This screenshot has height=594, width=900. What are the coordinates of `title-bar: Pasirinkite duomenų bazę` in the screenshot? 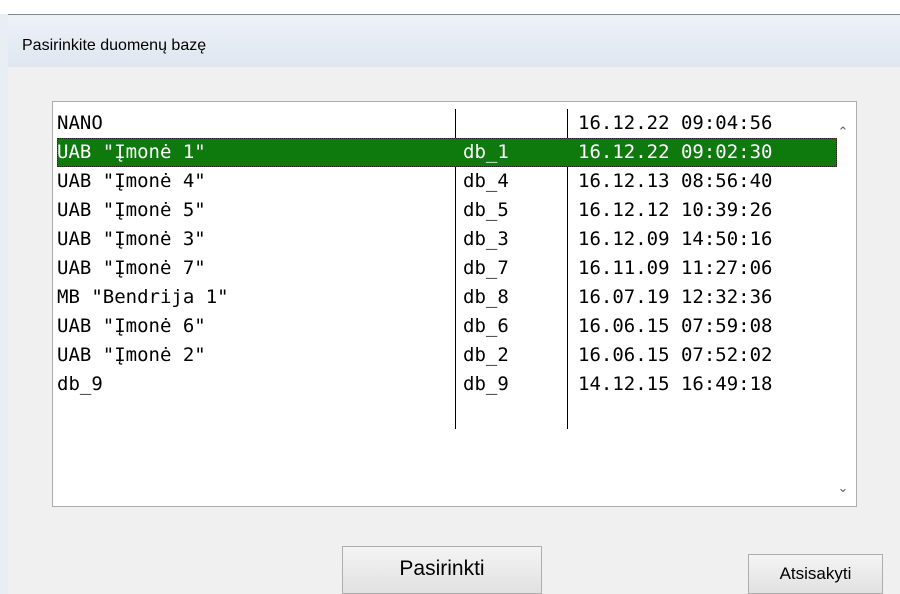 It's located at (454, 41).